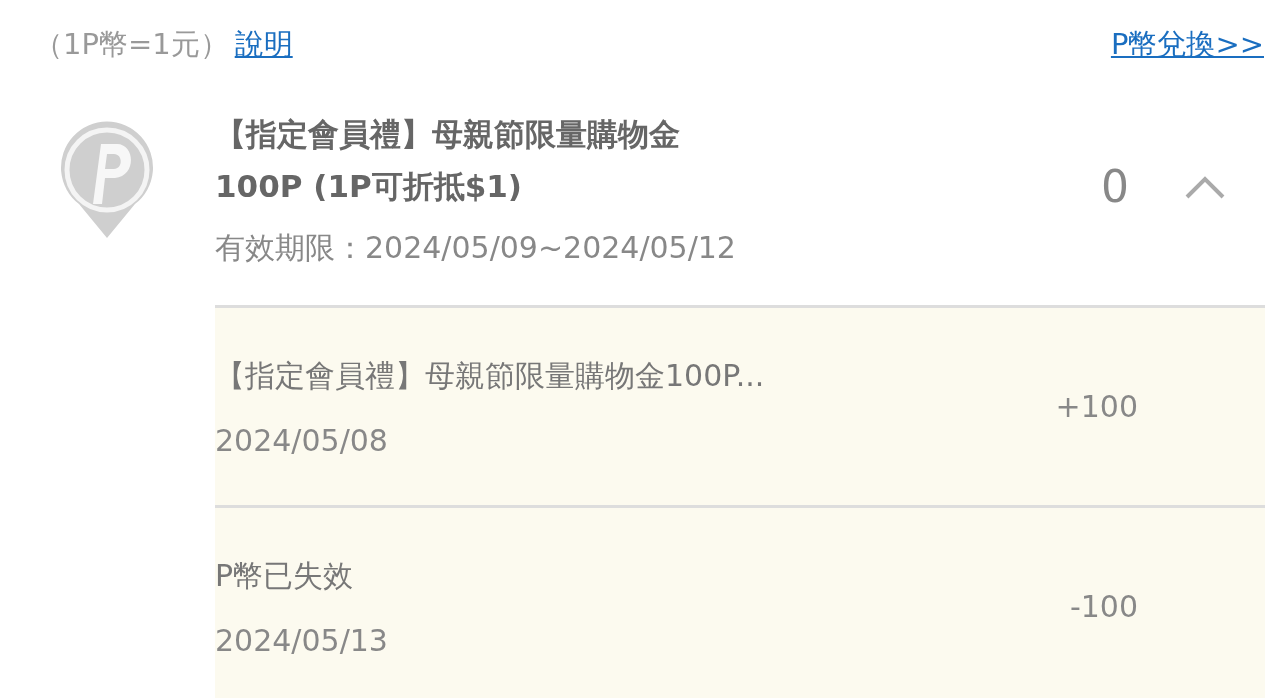 The width and height of the screenshot is (1280, 698). Describe the element at coordinates (1205, 186) in the screenshot. I see `chevron-up-icon` at that location.